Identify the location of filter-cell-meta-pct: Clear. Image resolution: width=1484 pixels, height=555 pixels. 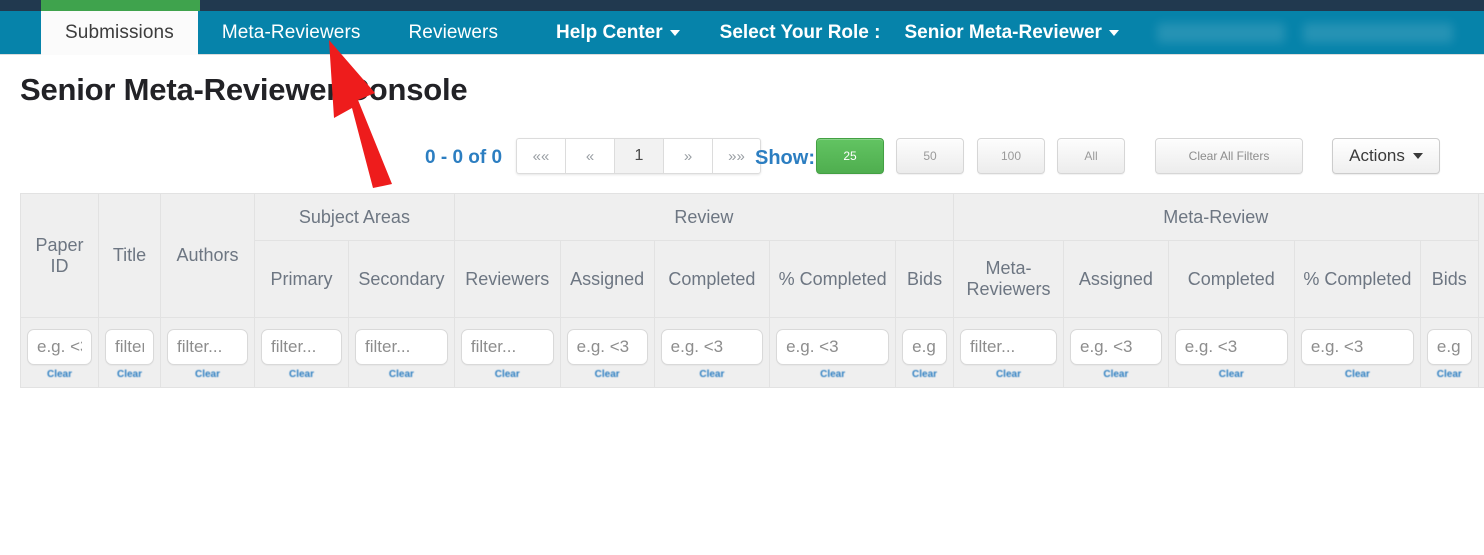
(1357, 352).